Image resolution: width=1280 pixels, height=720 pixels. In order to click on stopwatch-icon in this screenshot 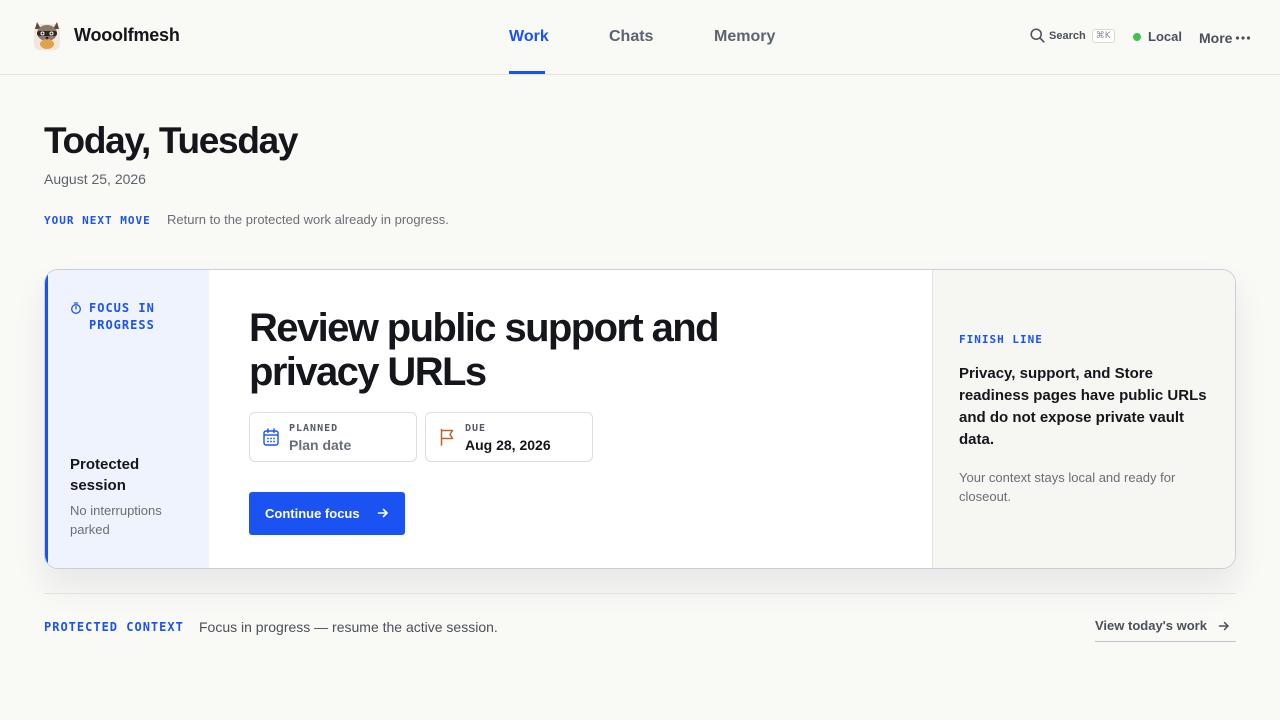, I will do `click(76, 308)`.